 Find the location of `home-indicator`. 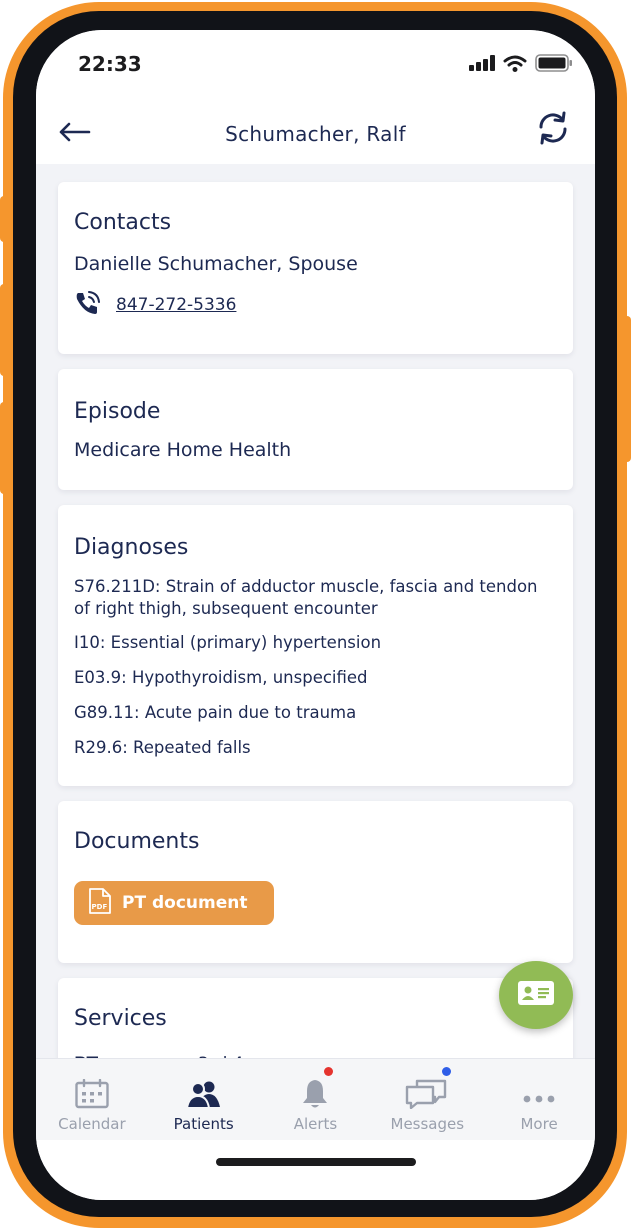

home-indicator is located at coordinates (316, 1162).